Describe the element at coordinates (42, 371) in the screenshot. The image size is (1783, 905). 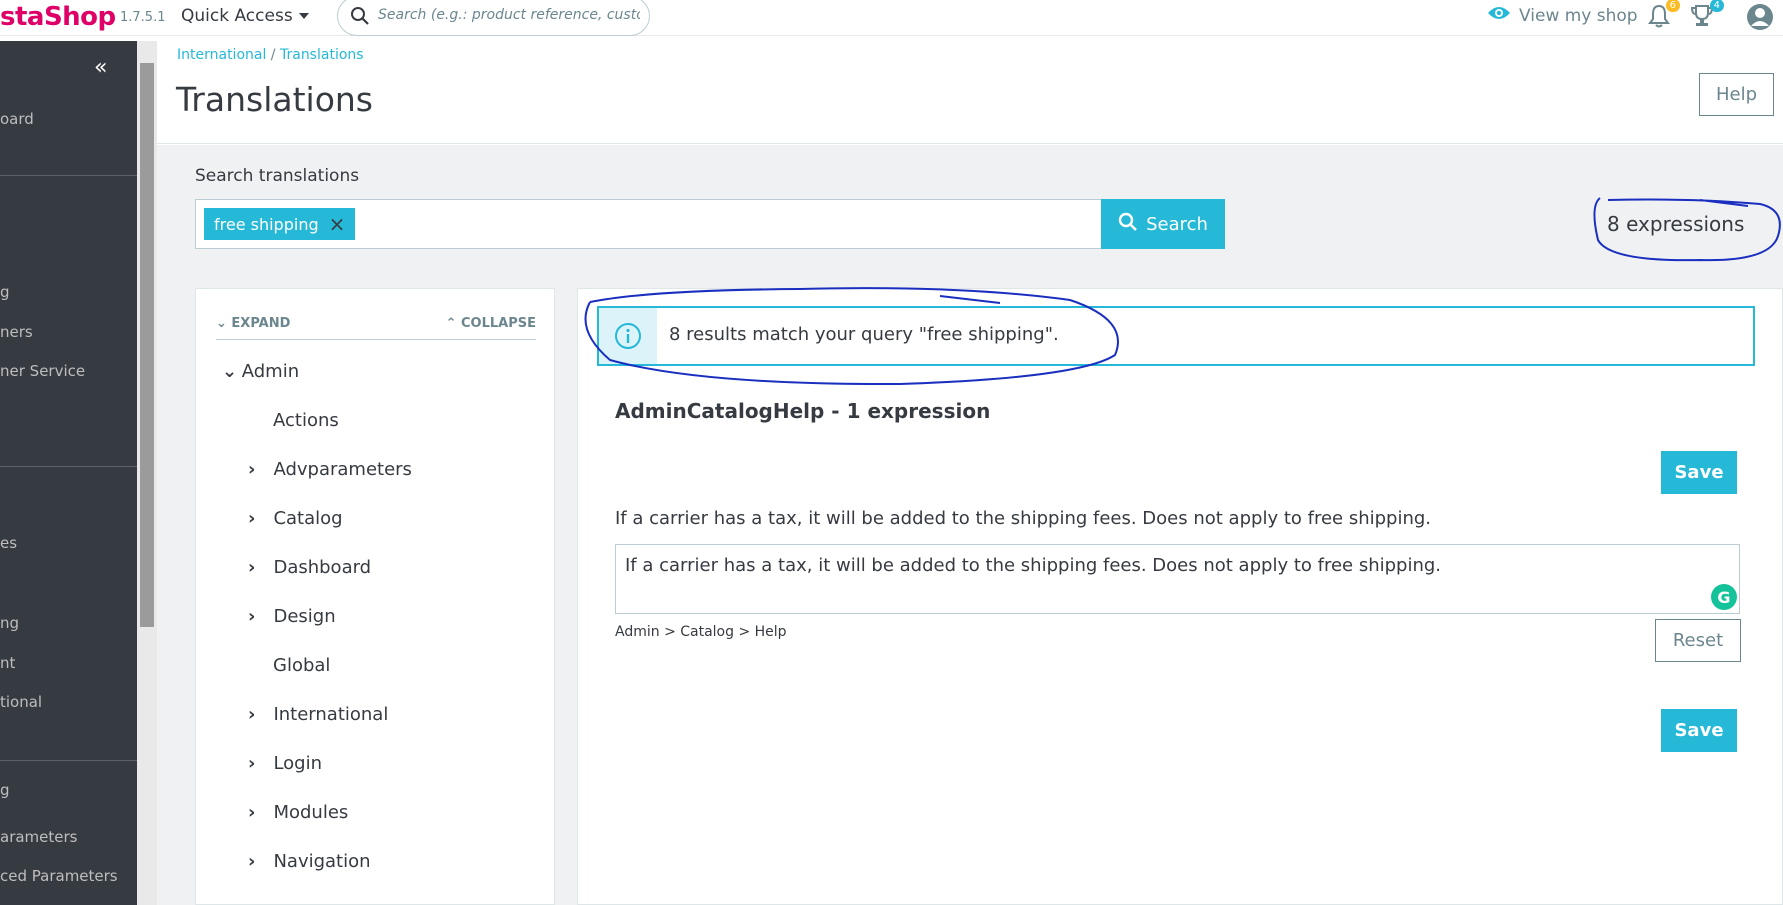
I see `sidebar-item-customer-service: ner Service` at that location.